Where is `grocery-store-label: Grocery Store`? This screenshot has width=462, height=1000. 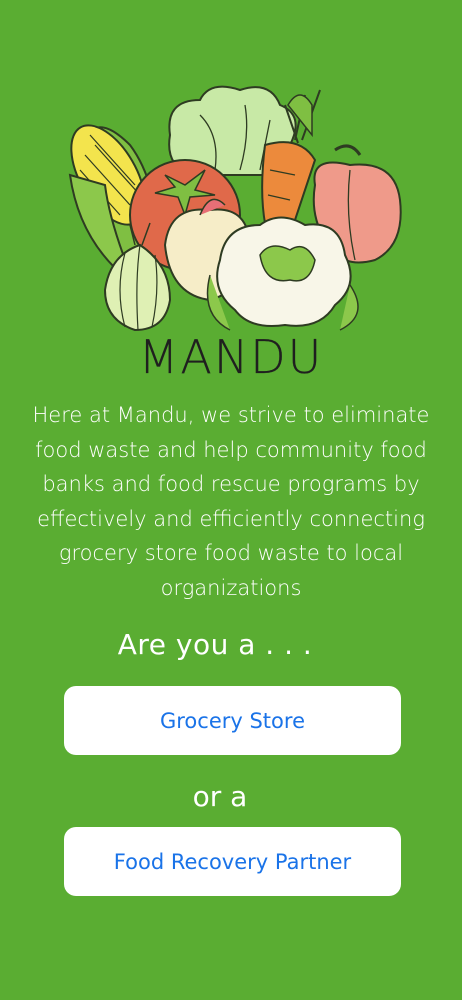
grocery-store-label: Grocery Store is located at coordinates (232, 720).